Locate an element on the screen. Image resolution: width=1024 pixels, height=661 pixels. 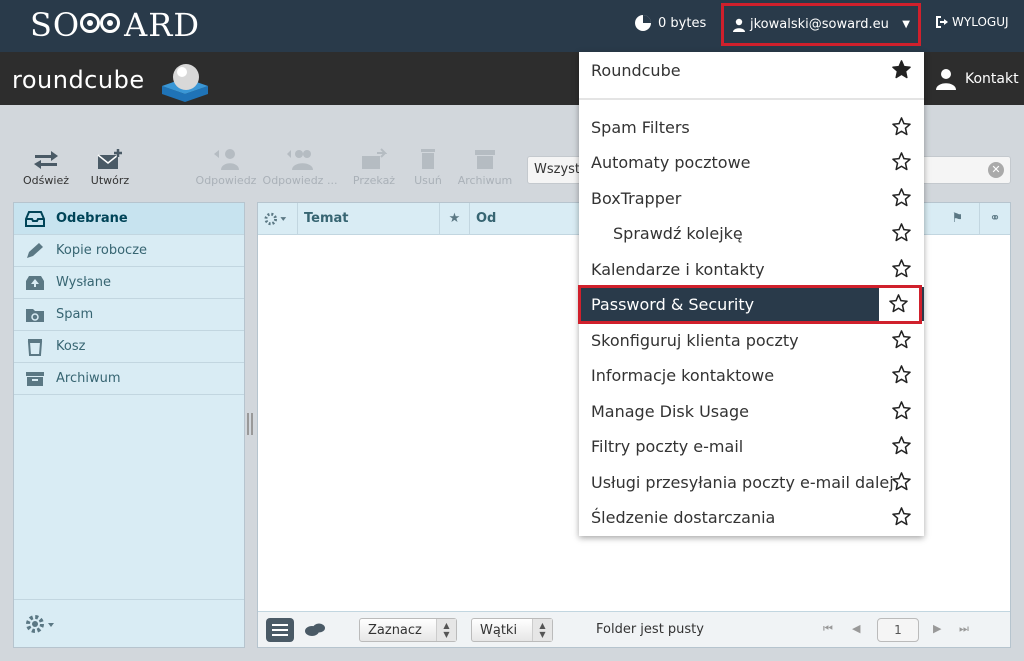
prev-page-icon: ◀ is located at coordinates (856, 628).